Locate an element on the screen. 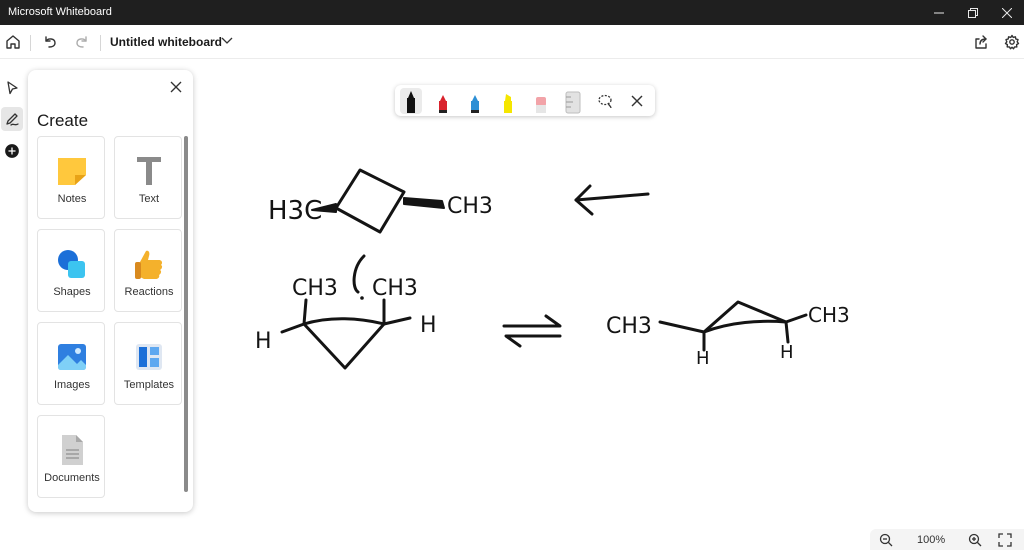 The height and width of the screenshot is (550, 1024). fit-screen-button is located at coordinates (1005, 540).